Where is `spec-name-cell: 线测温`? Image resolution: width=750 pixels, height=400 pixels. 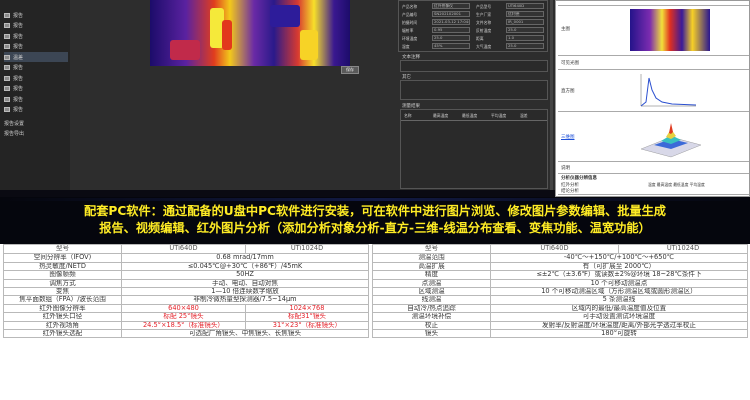
spec-name-cell: 线测温 is located at coordinates (431, 300).